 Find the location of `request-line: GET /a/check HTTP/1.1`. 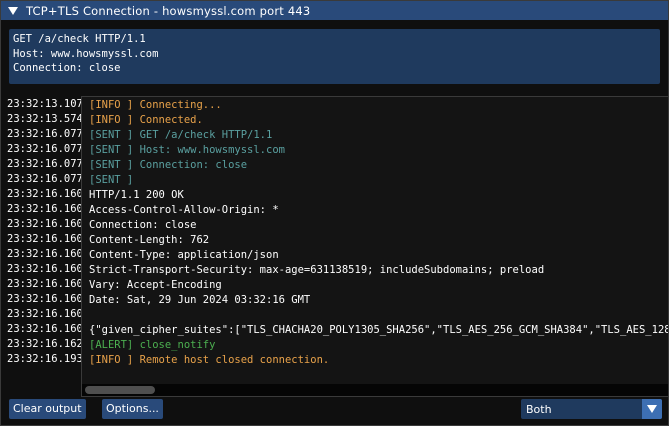

request-line: GET /a/check HTTP/1.1 is located at coordinates (79, 39).